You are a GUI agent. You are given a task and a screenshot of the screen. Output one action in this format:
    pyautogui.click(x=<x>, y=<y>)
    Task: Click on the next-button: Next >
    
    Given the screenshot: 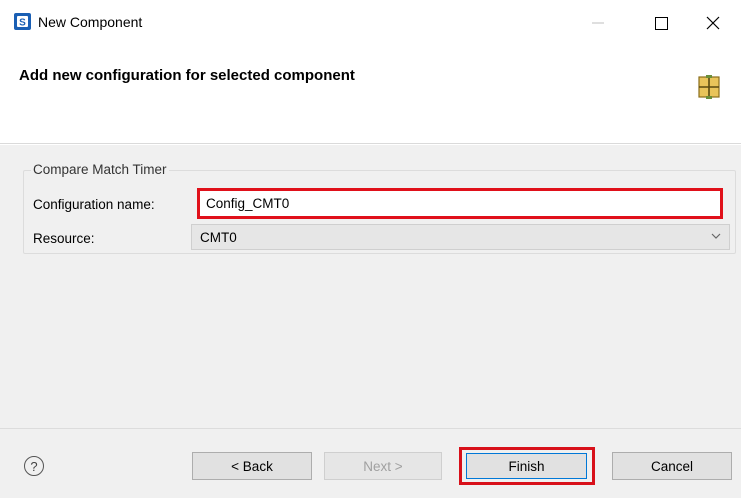 What is the action you would take?
    pyautogui.click(x=383, y=466)
    